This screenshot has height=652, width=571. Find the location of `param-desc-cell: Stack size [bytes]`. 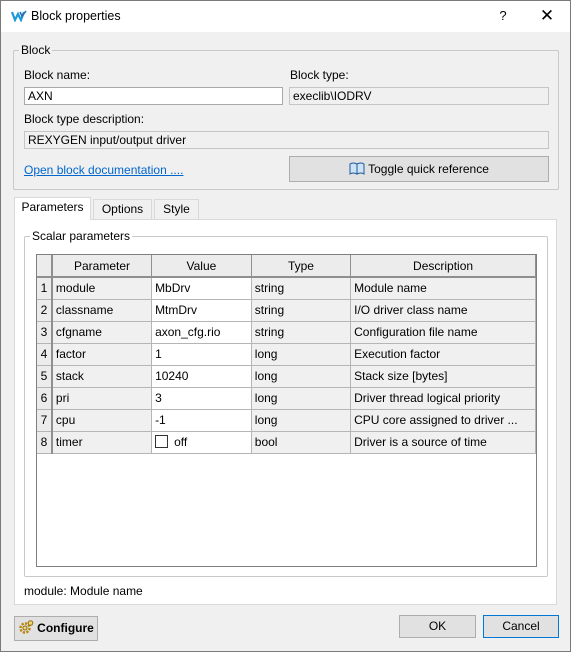

param-desc-cell: Stack size [bytes] is located at coordinates (443, 376).